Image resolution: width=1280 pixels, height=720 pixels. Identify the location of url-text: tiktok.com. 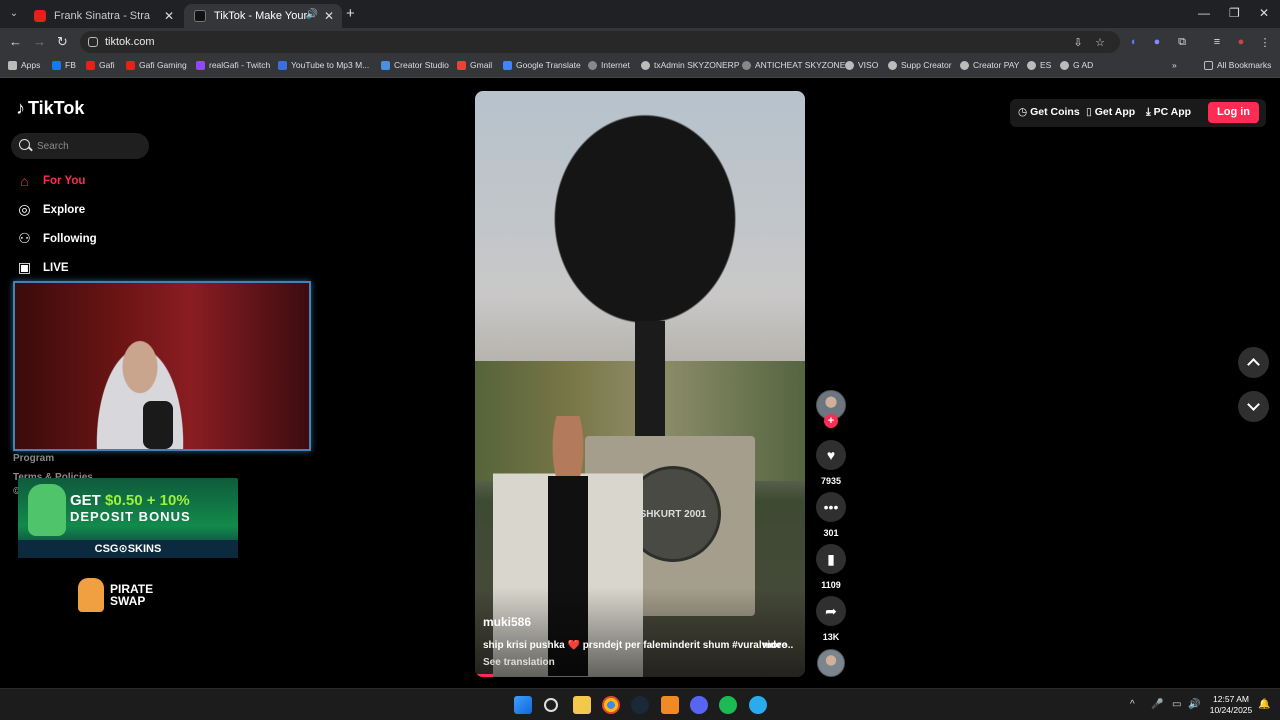
(130, 42).